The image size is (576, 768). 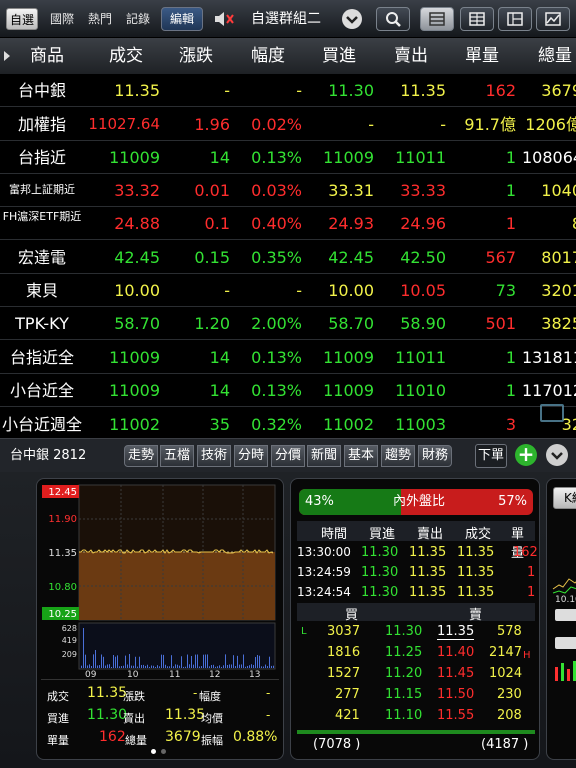 What do you see at coordinates (251, 456) in the screenshot?
I see `tab-time-share: 分時` at bounding box center [251, 456].